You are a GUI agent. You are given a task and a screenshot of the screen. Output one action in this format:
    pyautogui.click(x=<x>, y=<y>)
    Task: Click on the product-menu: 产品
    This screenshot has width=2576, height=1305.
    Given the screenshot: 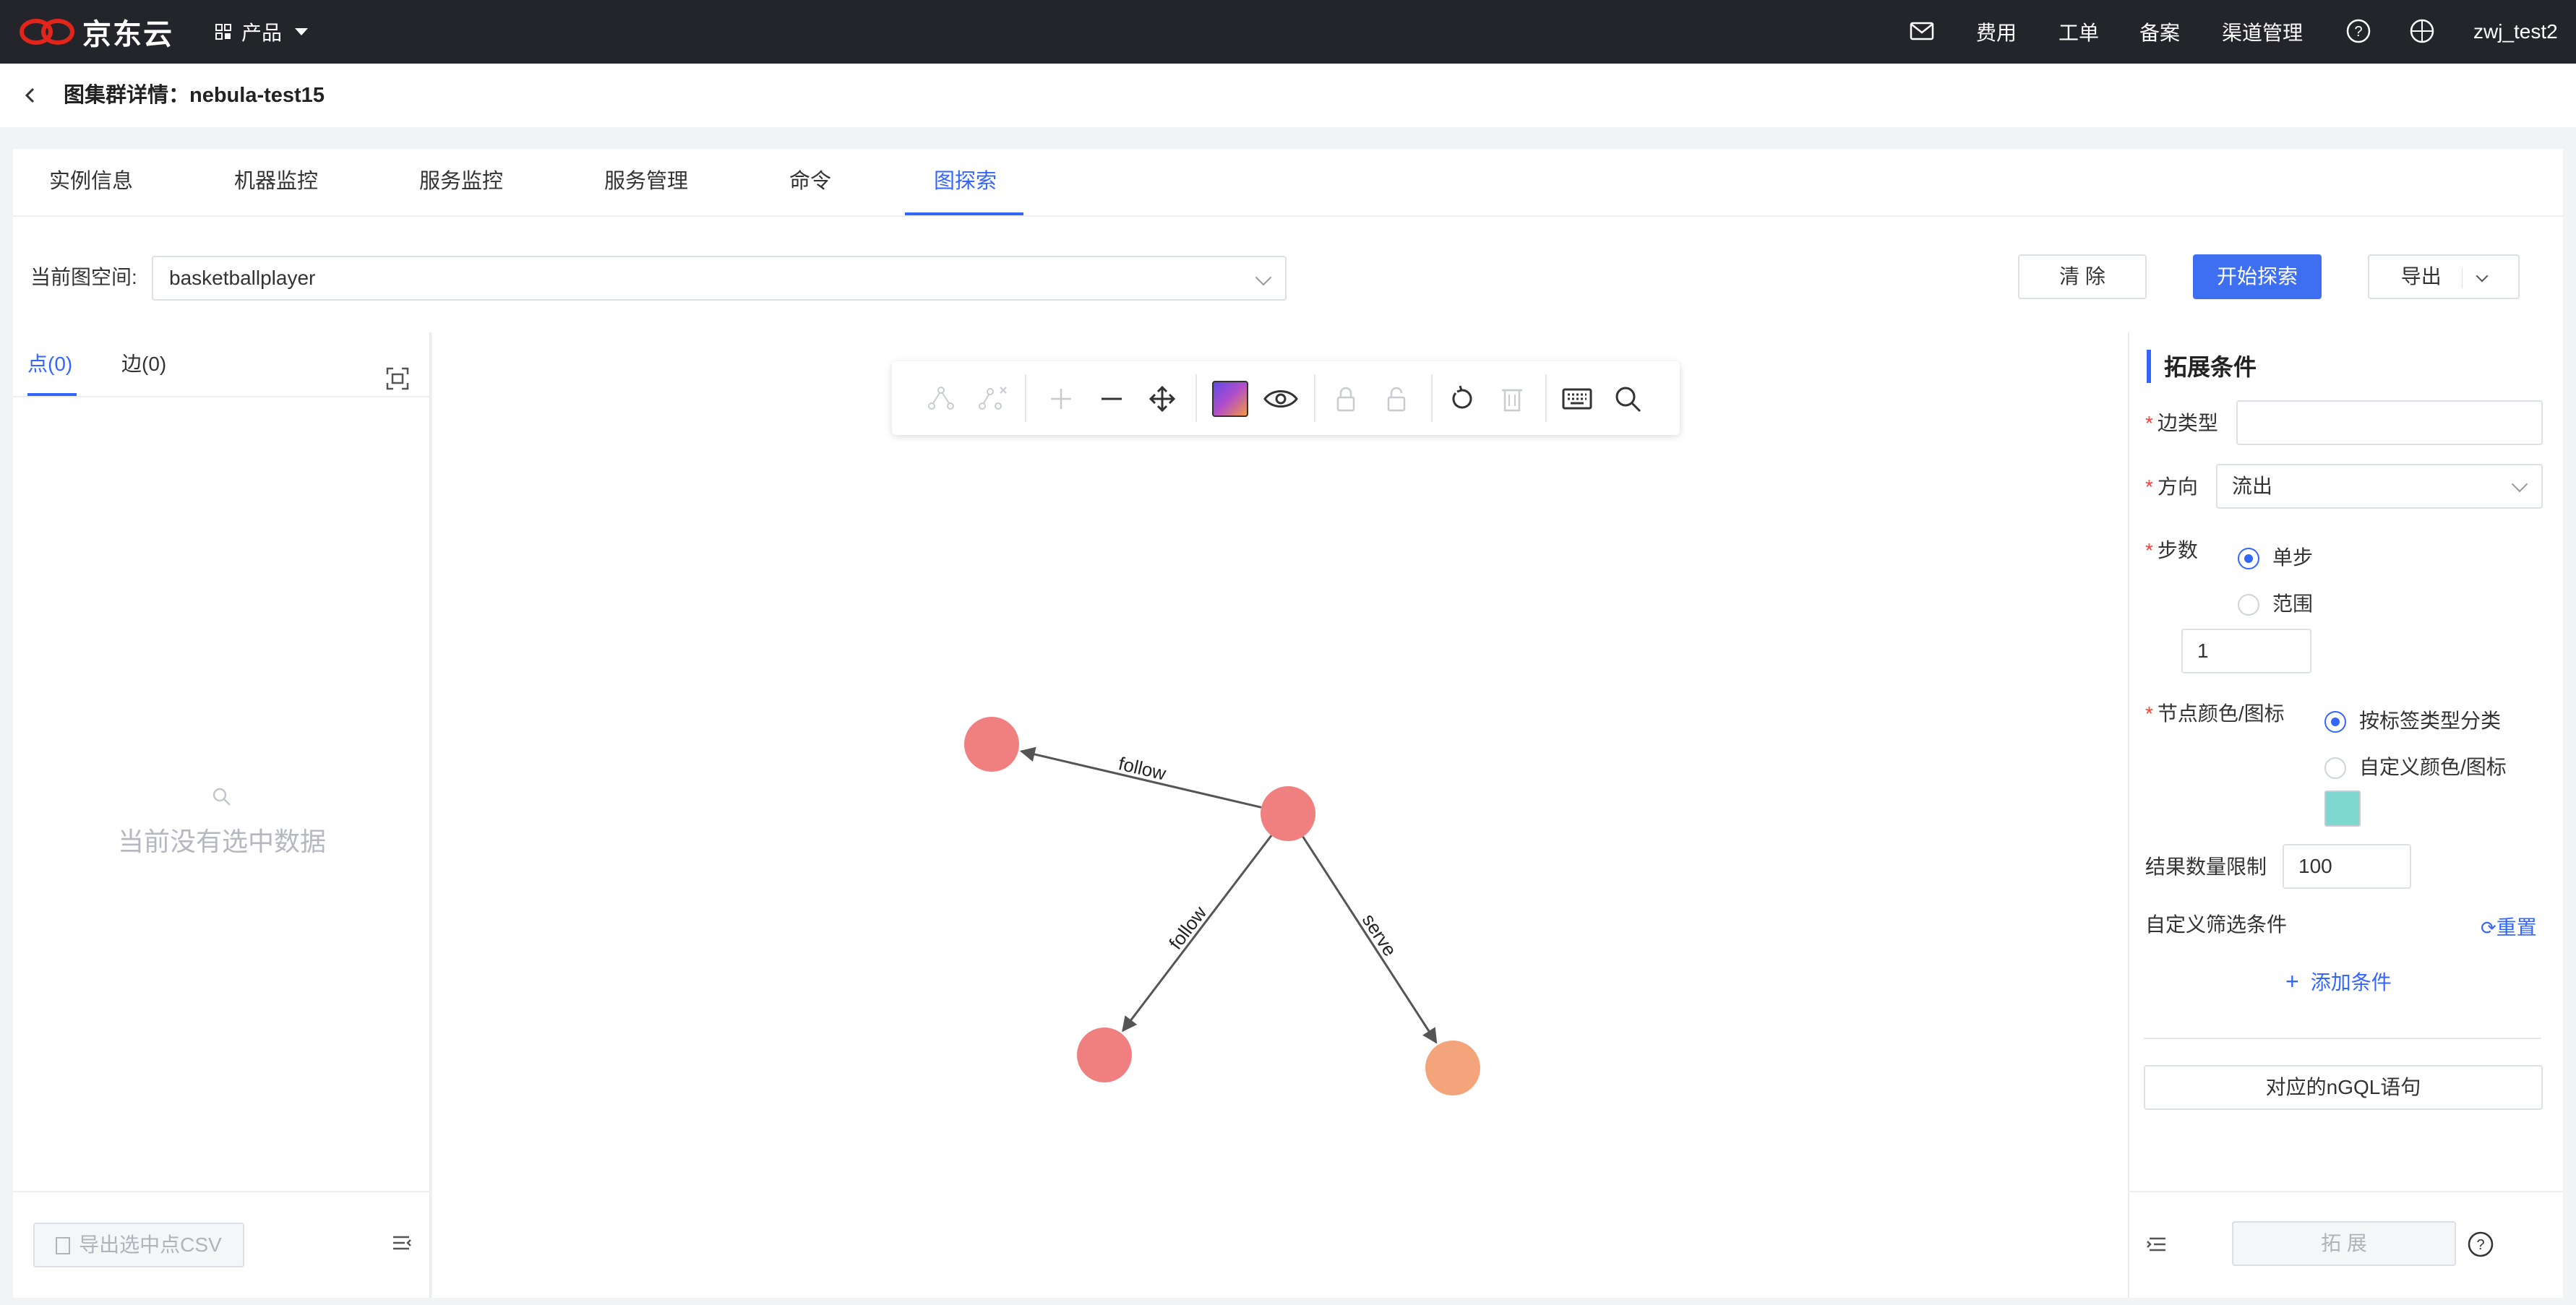 What is the action you would take?
    pyautogui.click(x=262, y=31)
    